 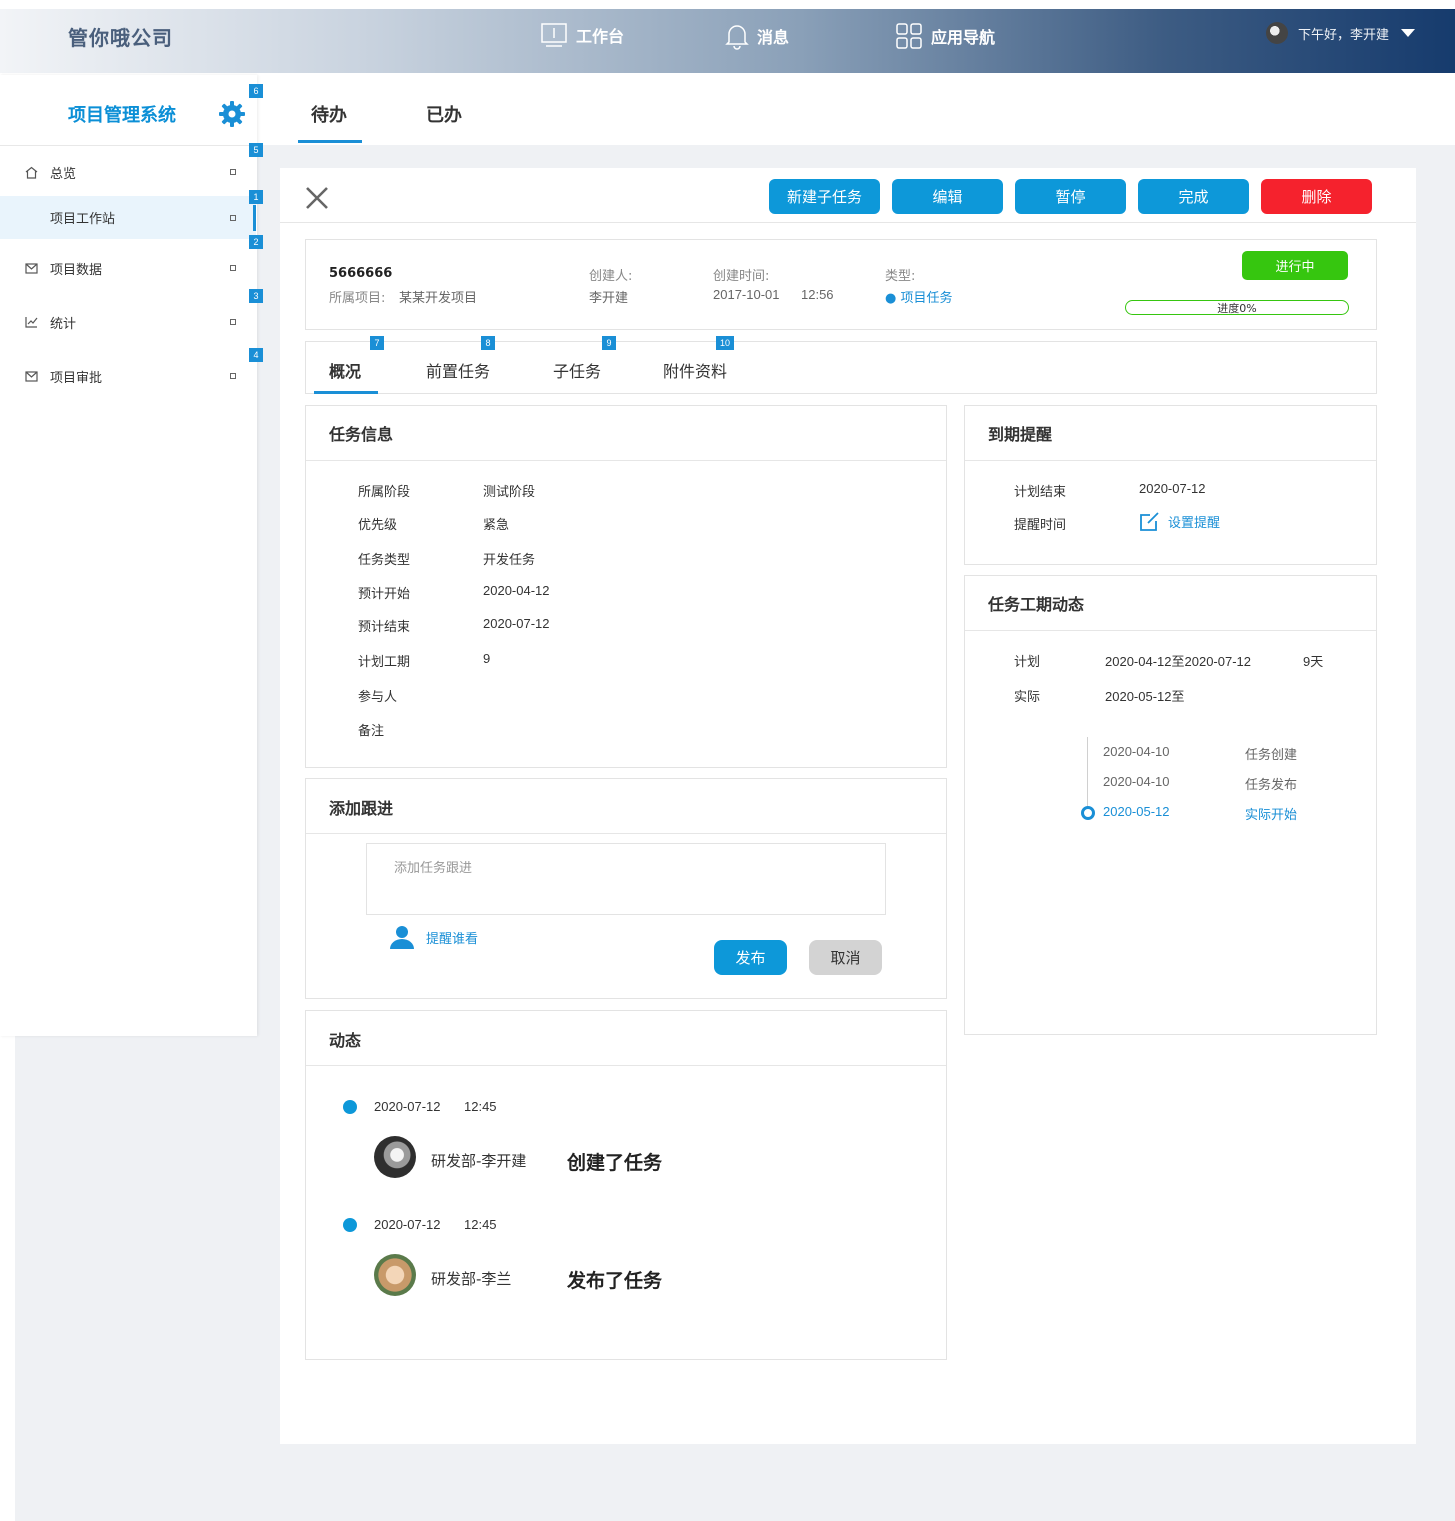 What do you see at coordinates (1027, 662) in the screenshot?
I see `plan-label: 计划` at bounding box center [1027, 662].